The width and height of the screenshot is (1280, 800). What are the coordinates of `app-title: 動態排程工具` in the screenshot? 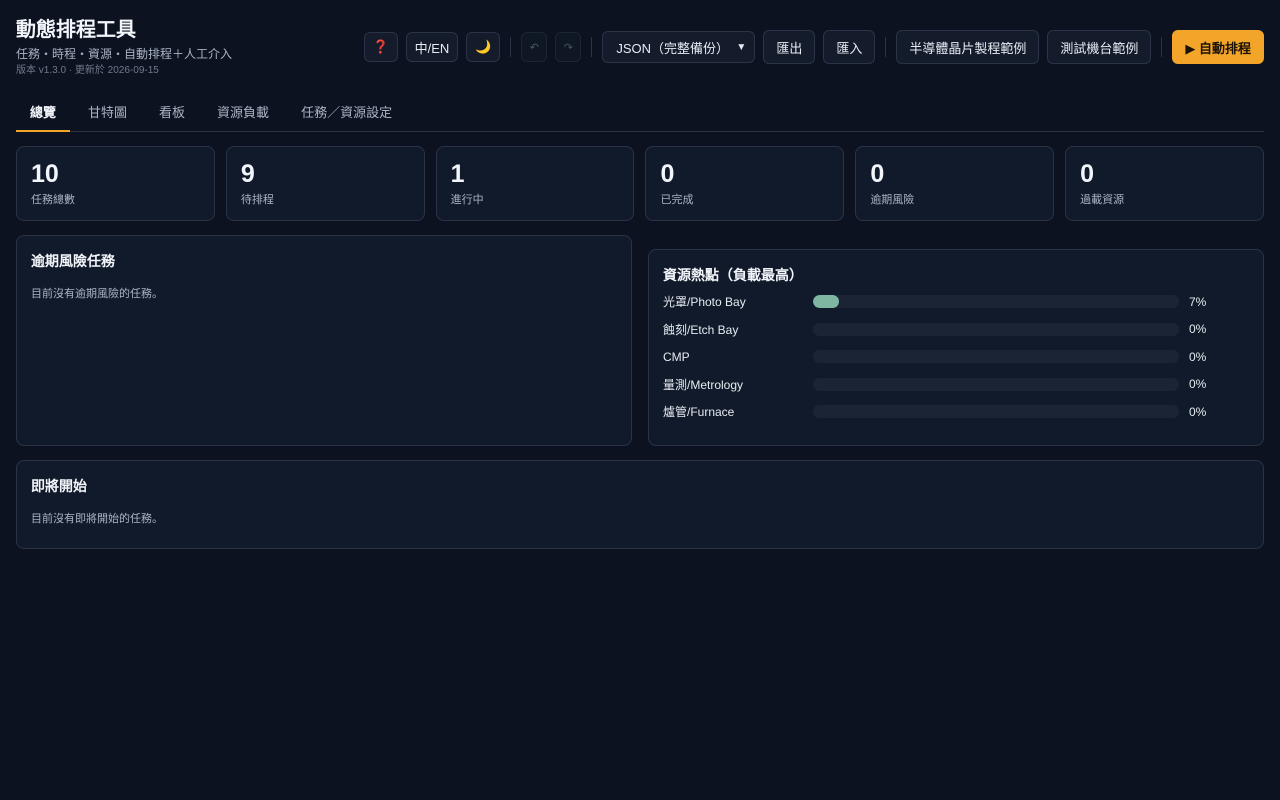 It's located at (76, 30).